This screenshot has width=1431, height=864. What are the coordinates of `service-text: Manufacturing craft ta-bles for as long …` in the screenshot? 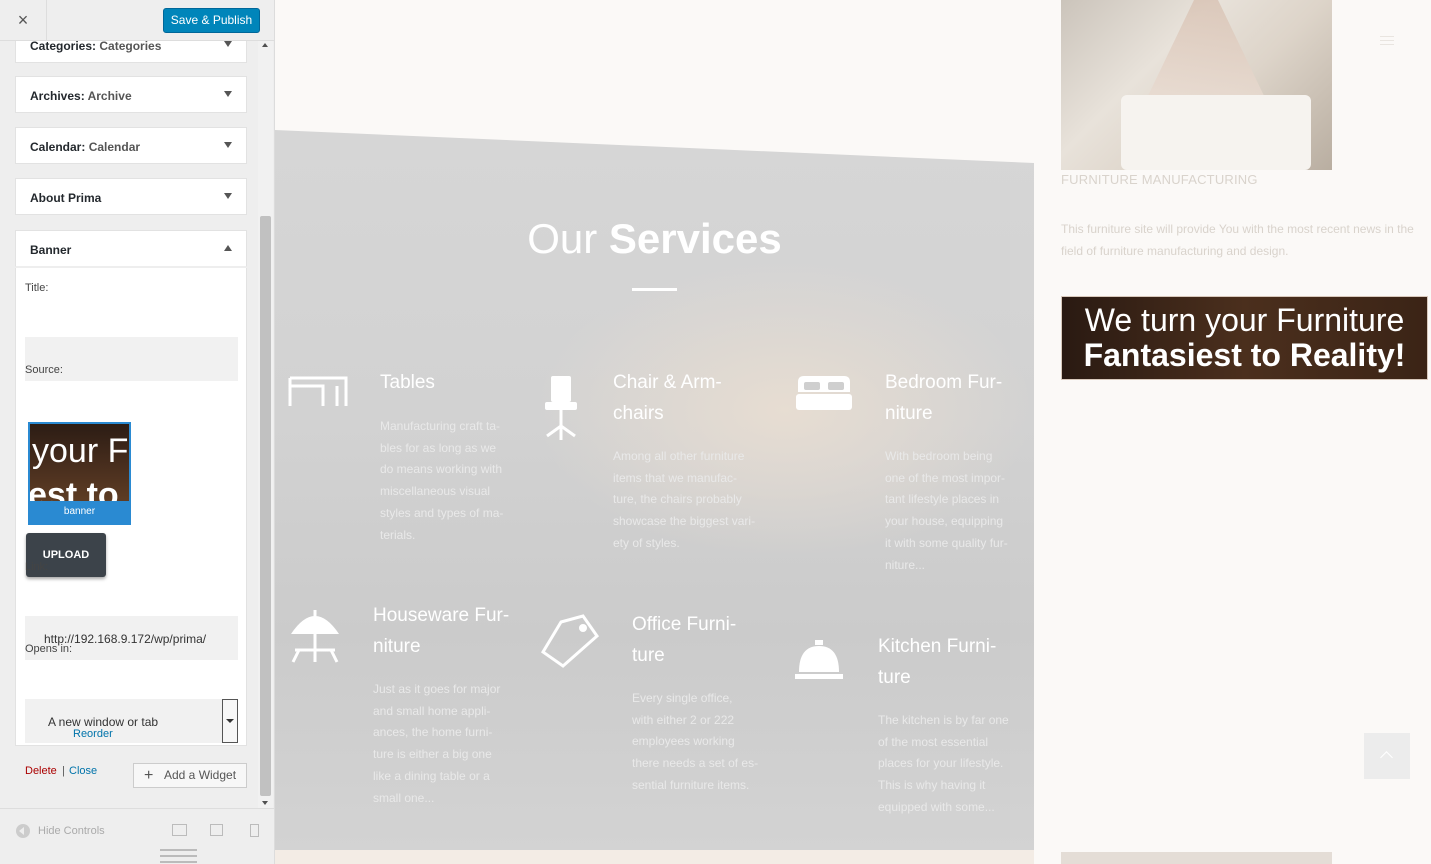 It's located at (442, 480).